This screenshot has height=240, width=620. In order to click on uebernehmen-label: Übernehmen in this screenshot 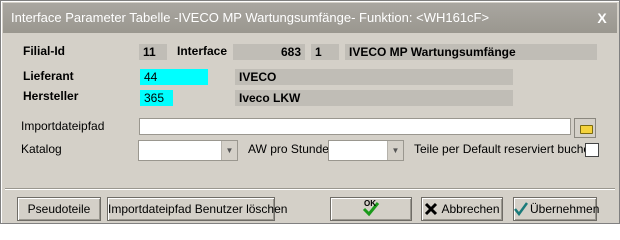, I will do `click(565, 209)`.